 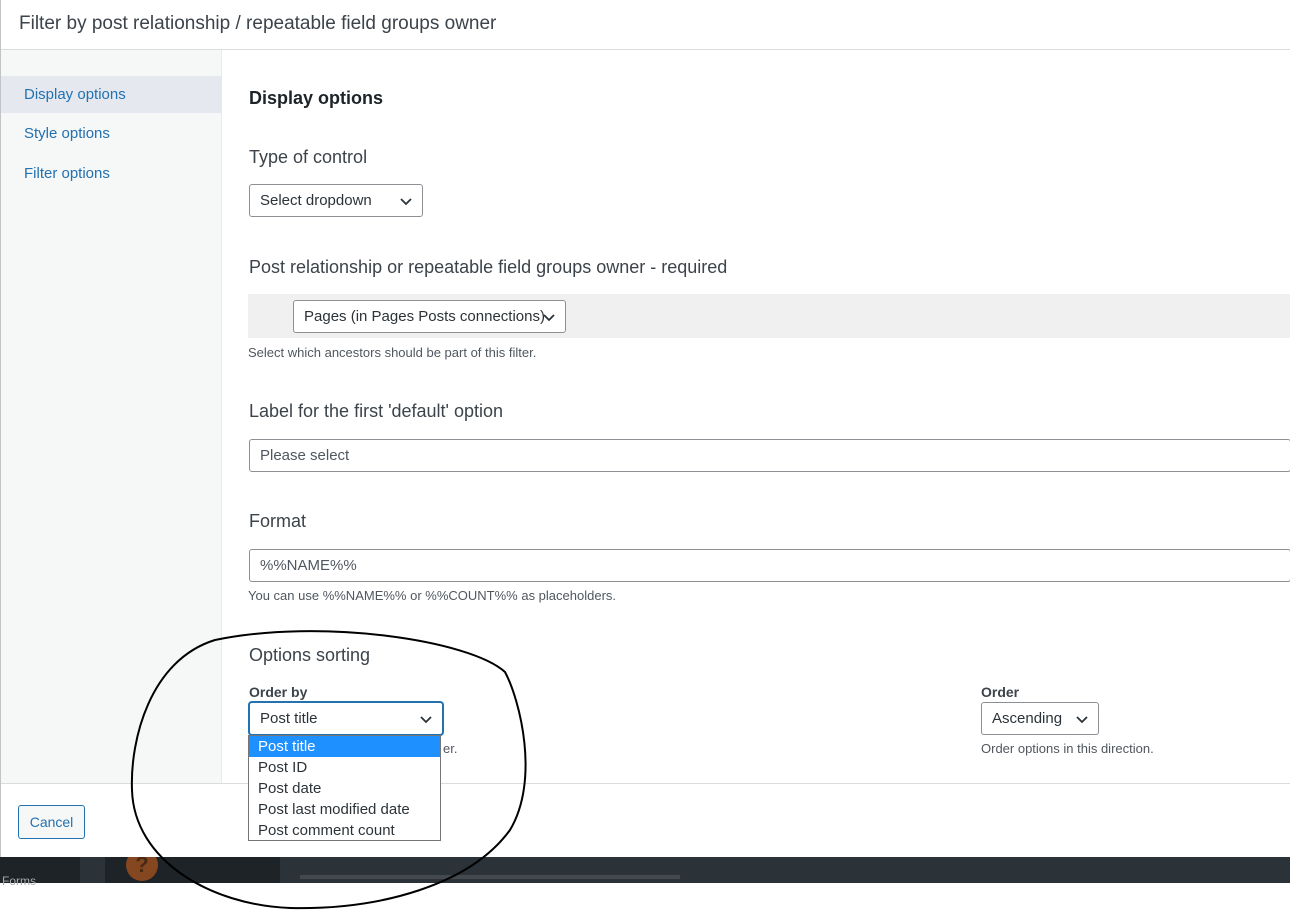 What do you see at coordinates (490, 877) in the screenshot?
I see `background-text-blur` at bounding box center [490, 877].